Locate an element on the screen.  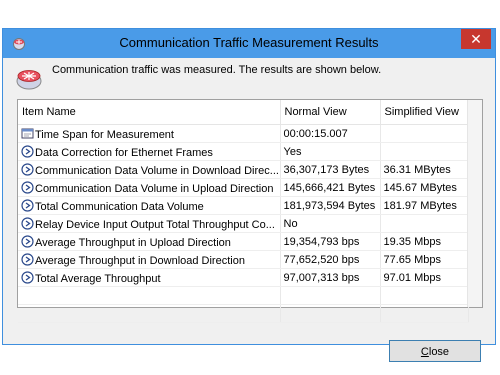
table-row: Data Correction for Ethernet Frames Yes is located at coordinates (243, 151).